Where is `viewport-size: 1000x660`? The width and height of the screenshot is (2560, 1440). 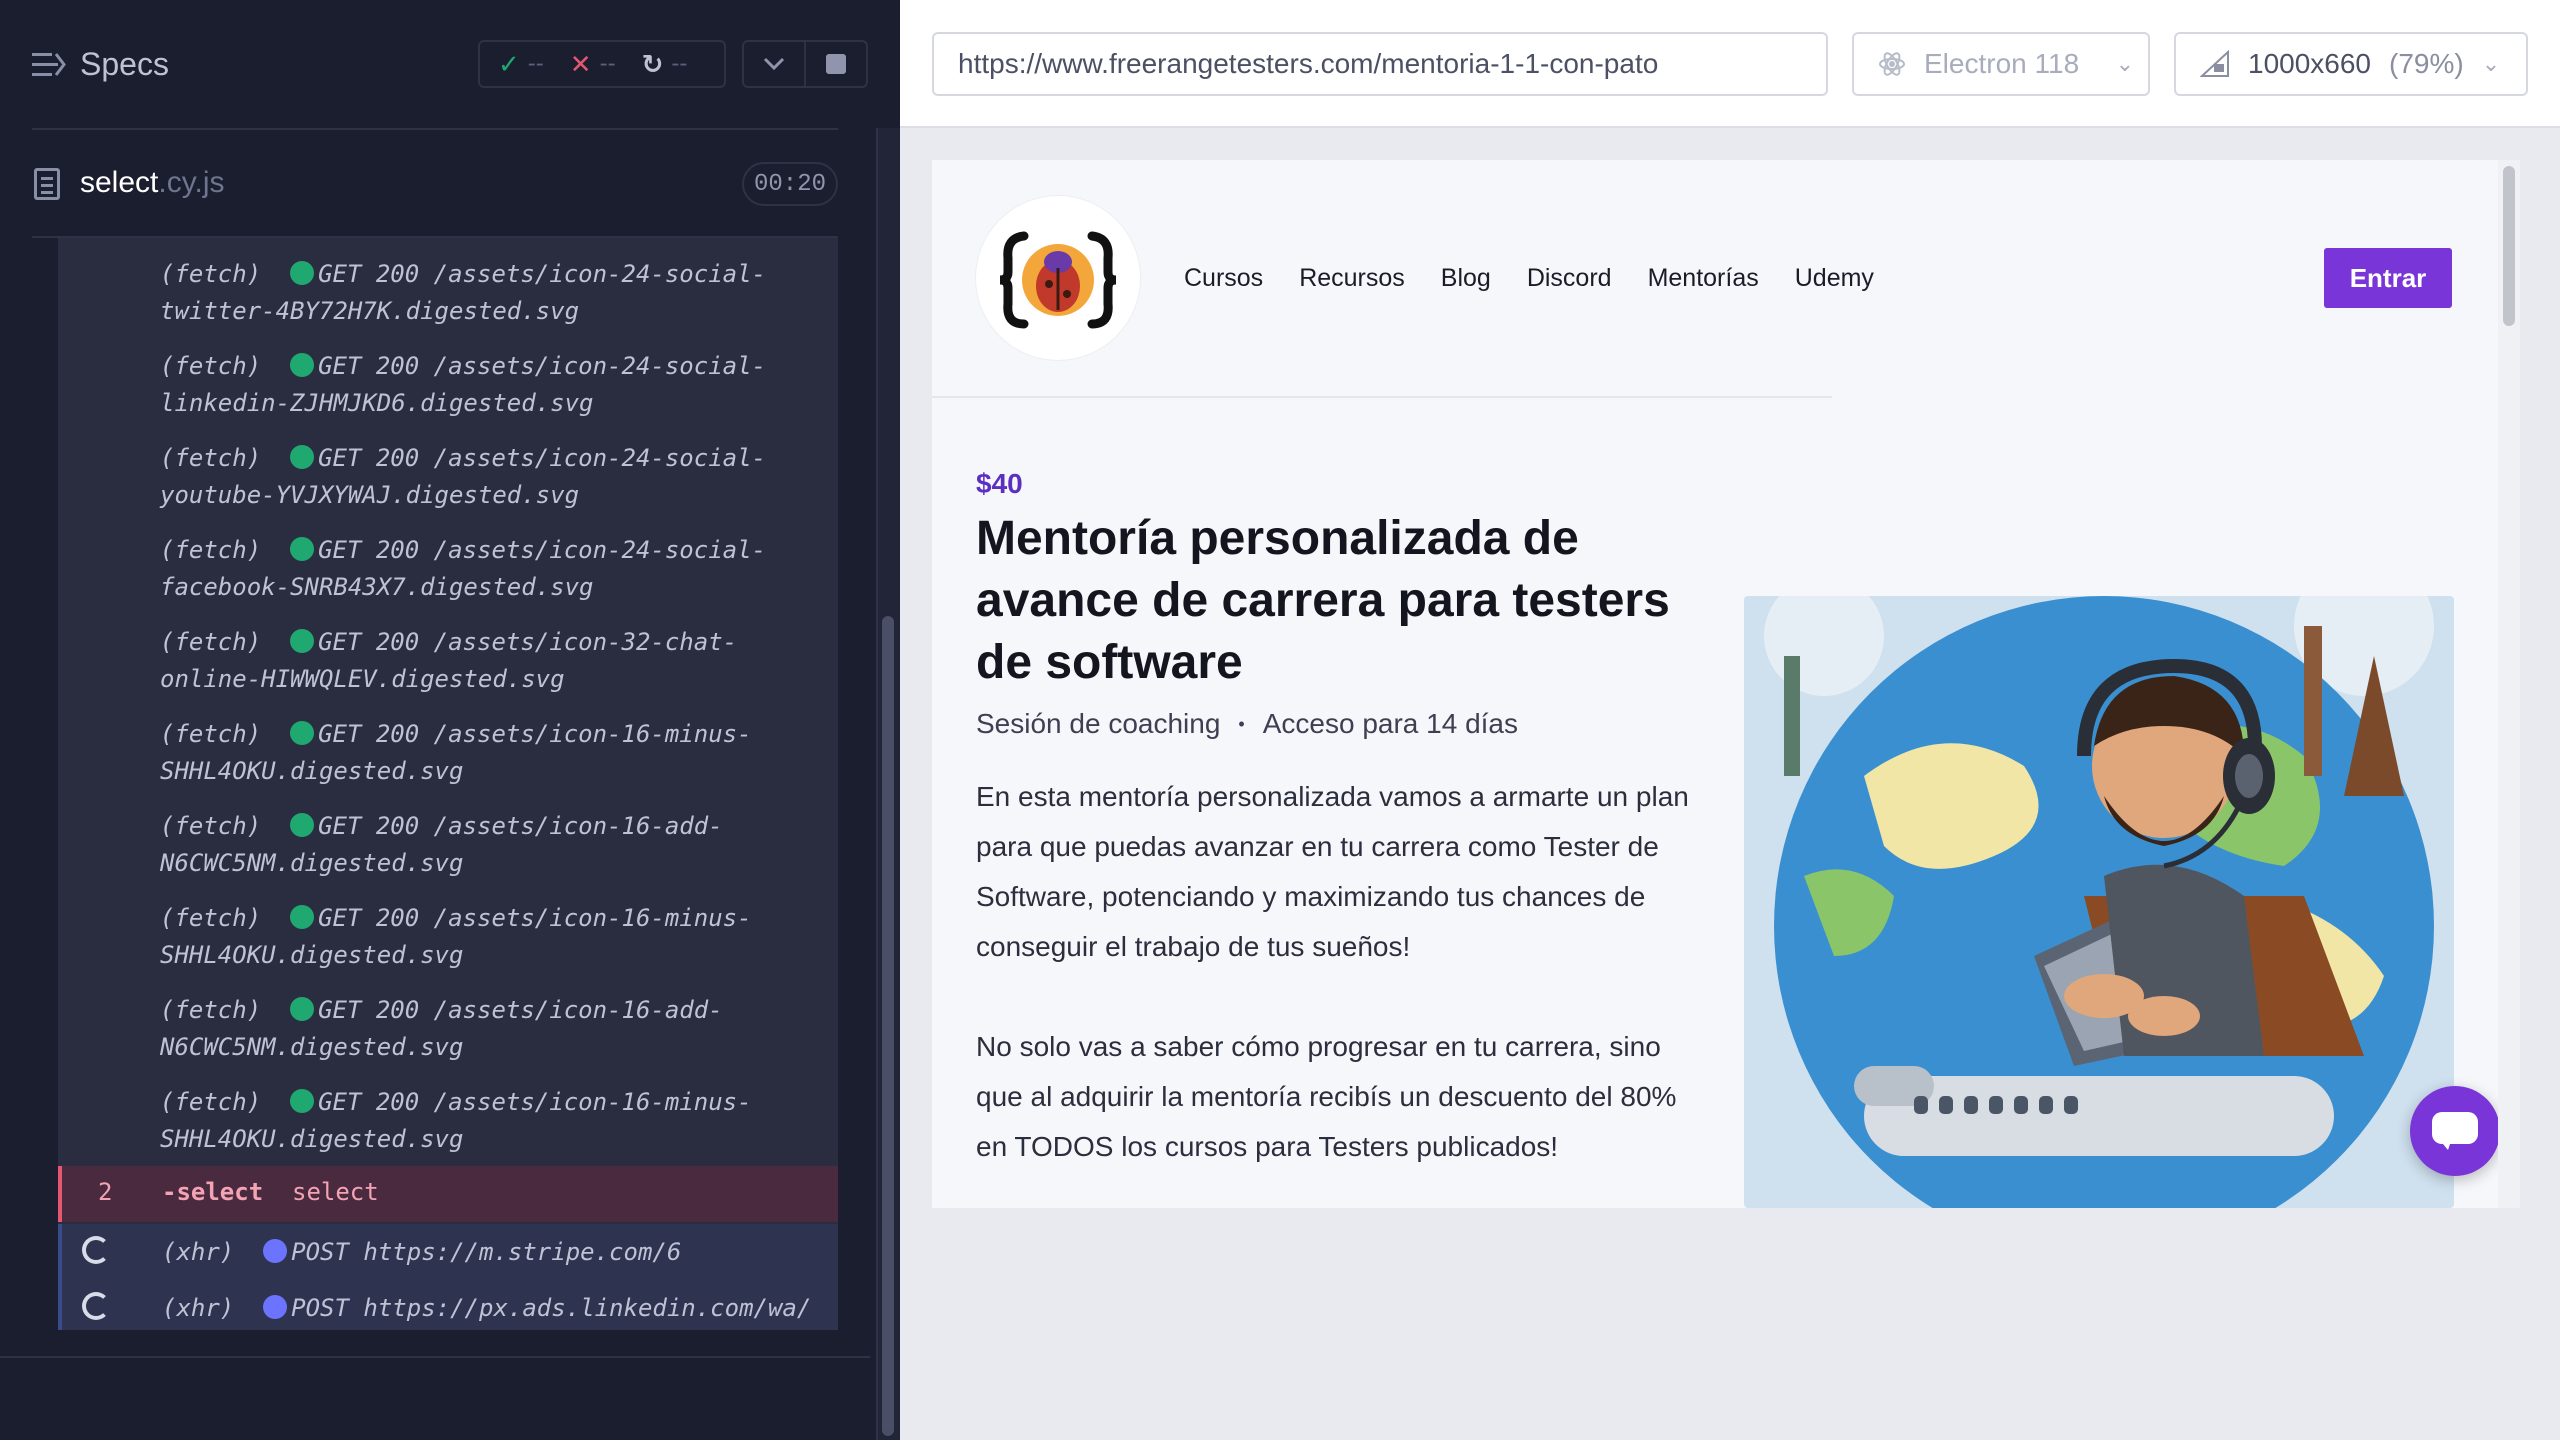 viewport-size: 1000x660 is located at coordinates (2310, 63).